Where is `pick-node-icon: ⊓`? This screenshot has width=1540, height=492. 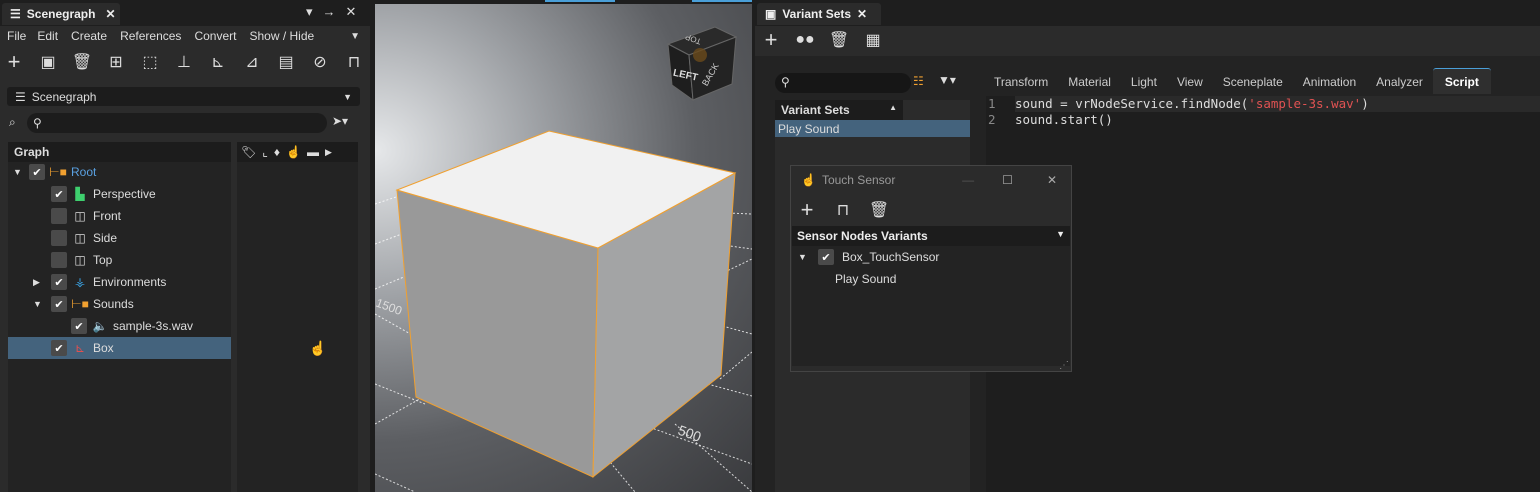 pick-node-icon: ⊓ is located at coordinates (843, 210).